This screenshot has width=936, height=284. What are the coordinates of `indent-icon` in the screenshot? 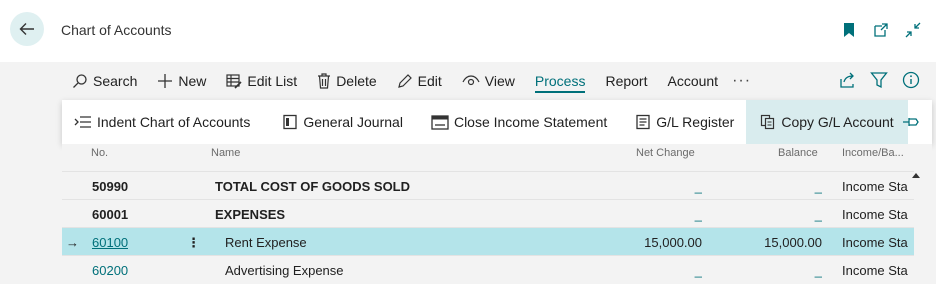 It's located at (82, 122).